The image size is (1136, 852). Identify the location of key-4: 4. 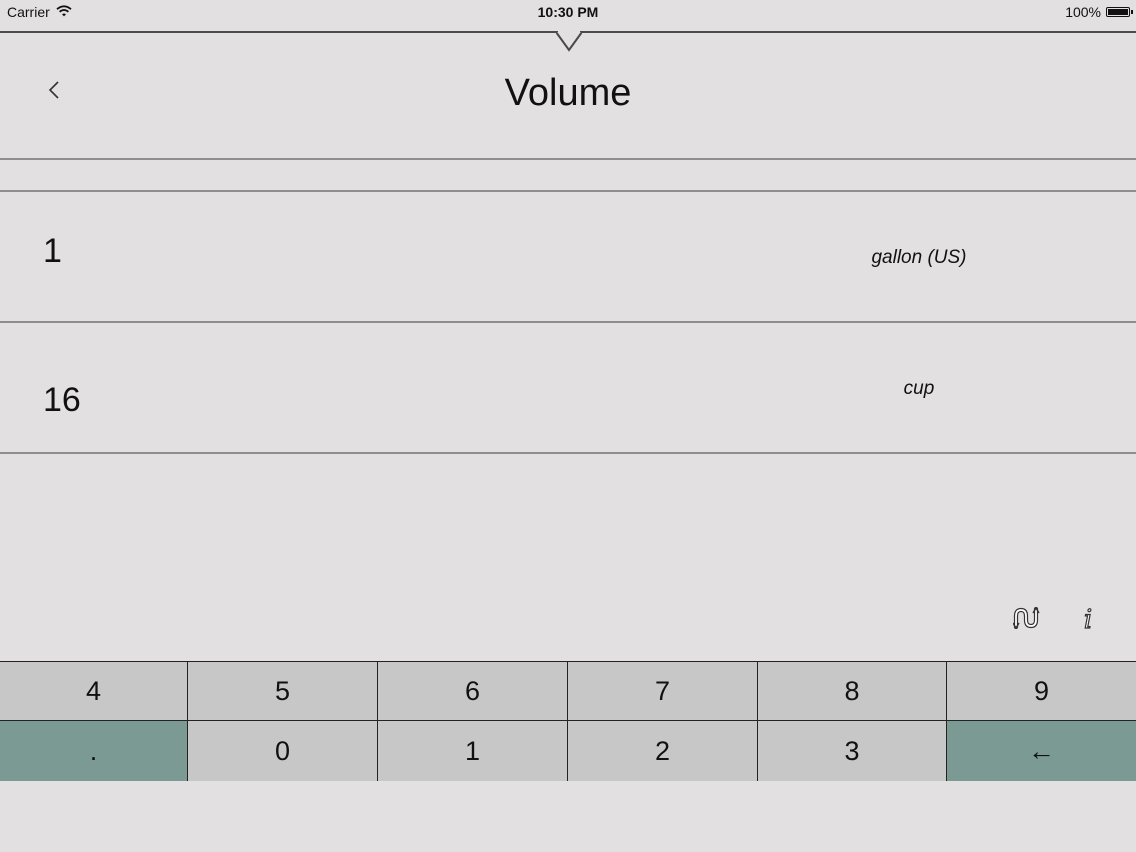
(94, 691).